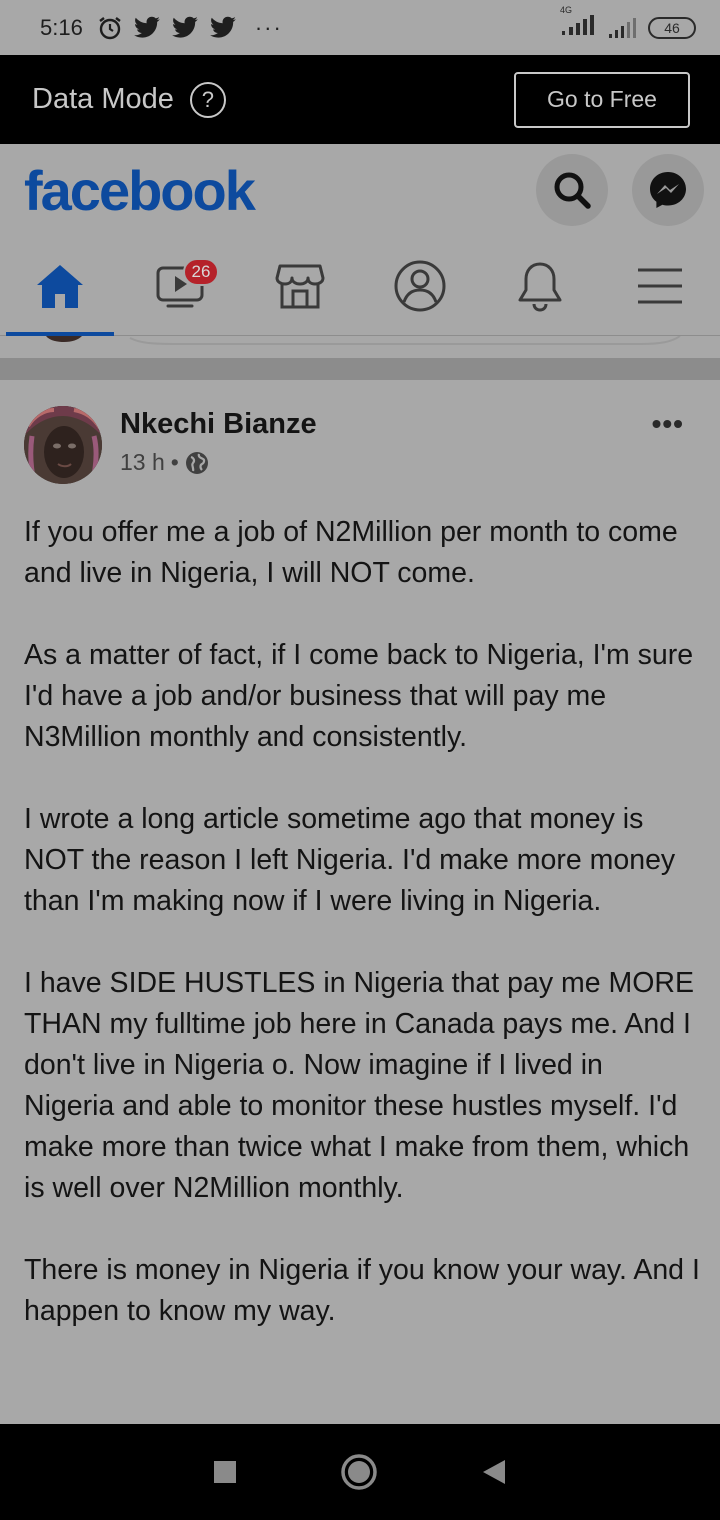 The height and width of the screenshot is (1520, 720). What do you see at coordinates (566, 10) in the screenshot?
I see `network-label: 4G` at bounding box center [566, 10].